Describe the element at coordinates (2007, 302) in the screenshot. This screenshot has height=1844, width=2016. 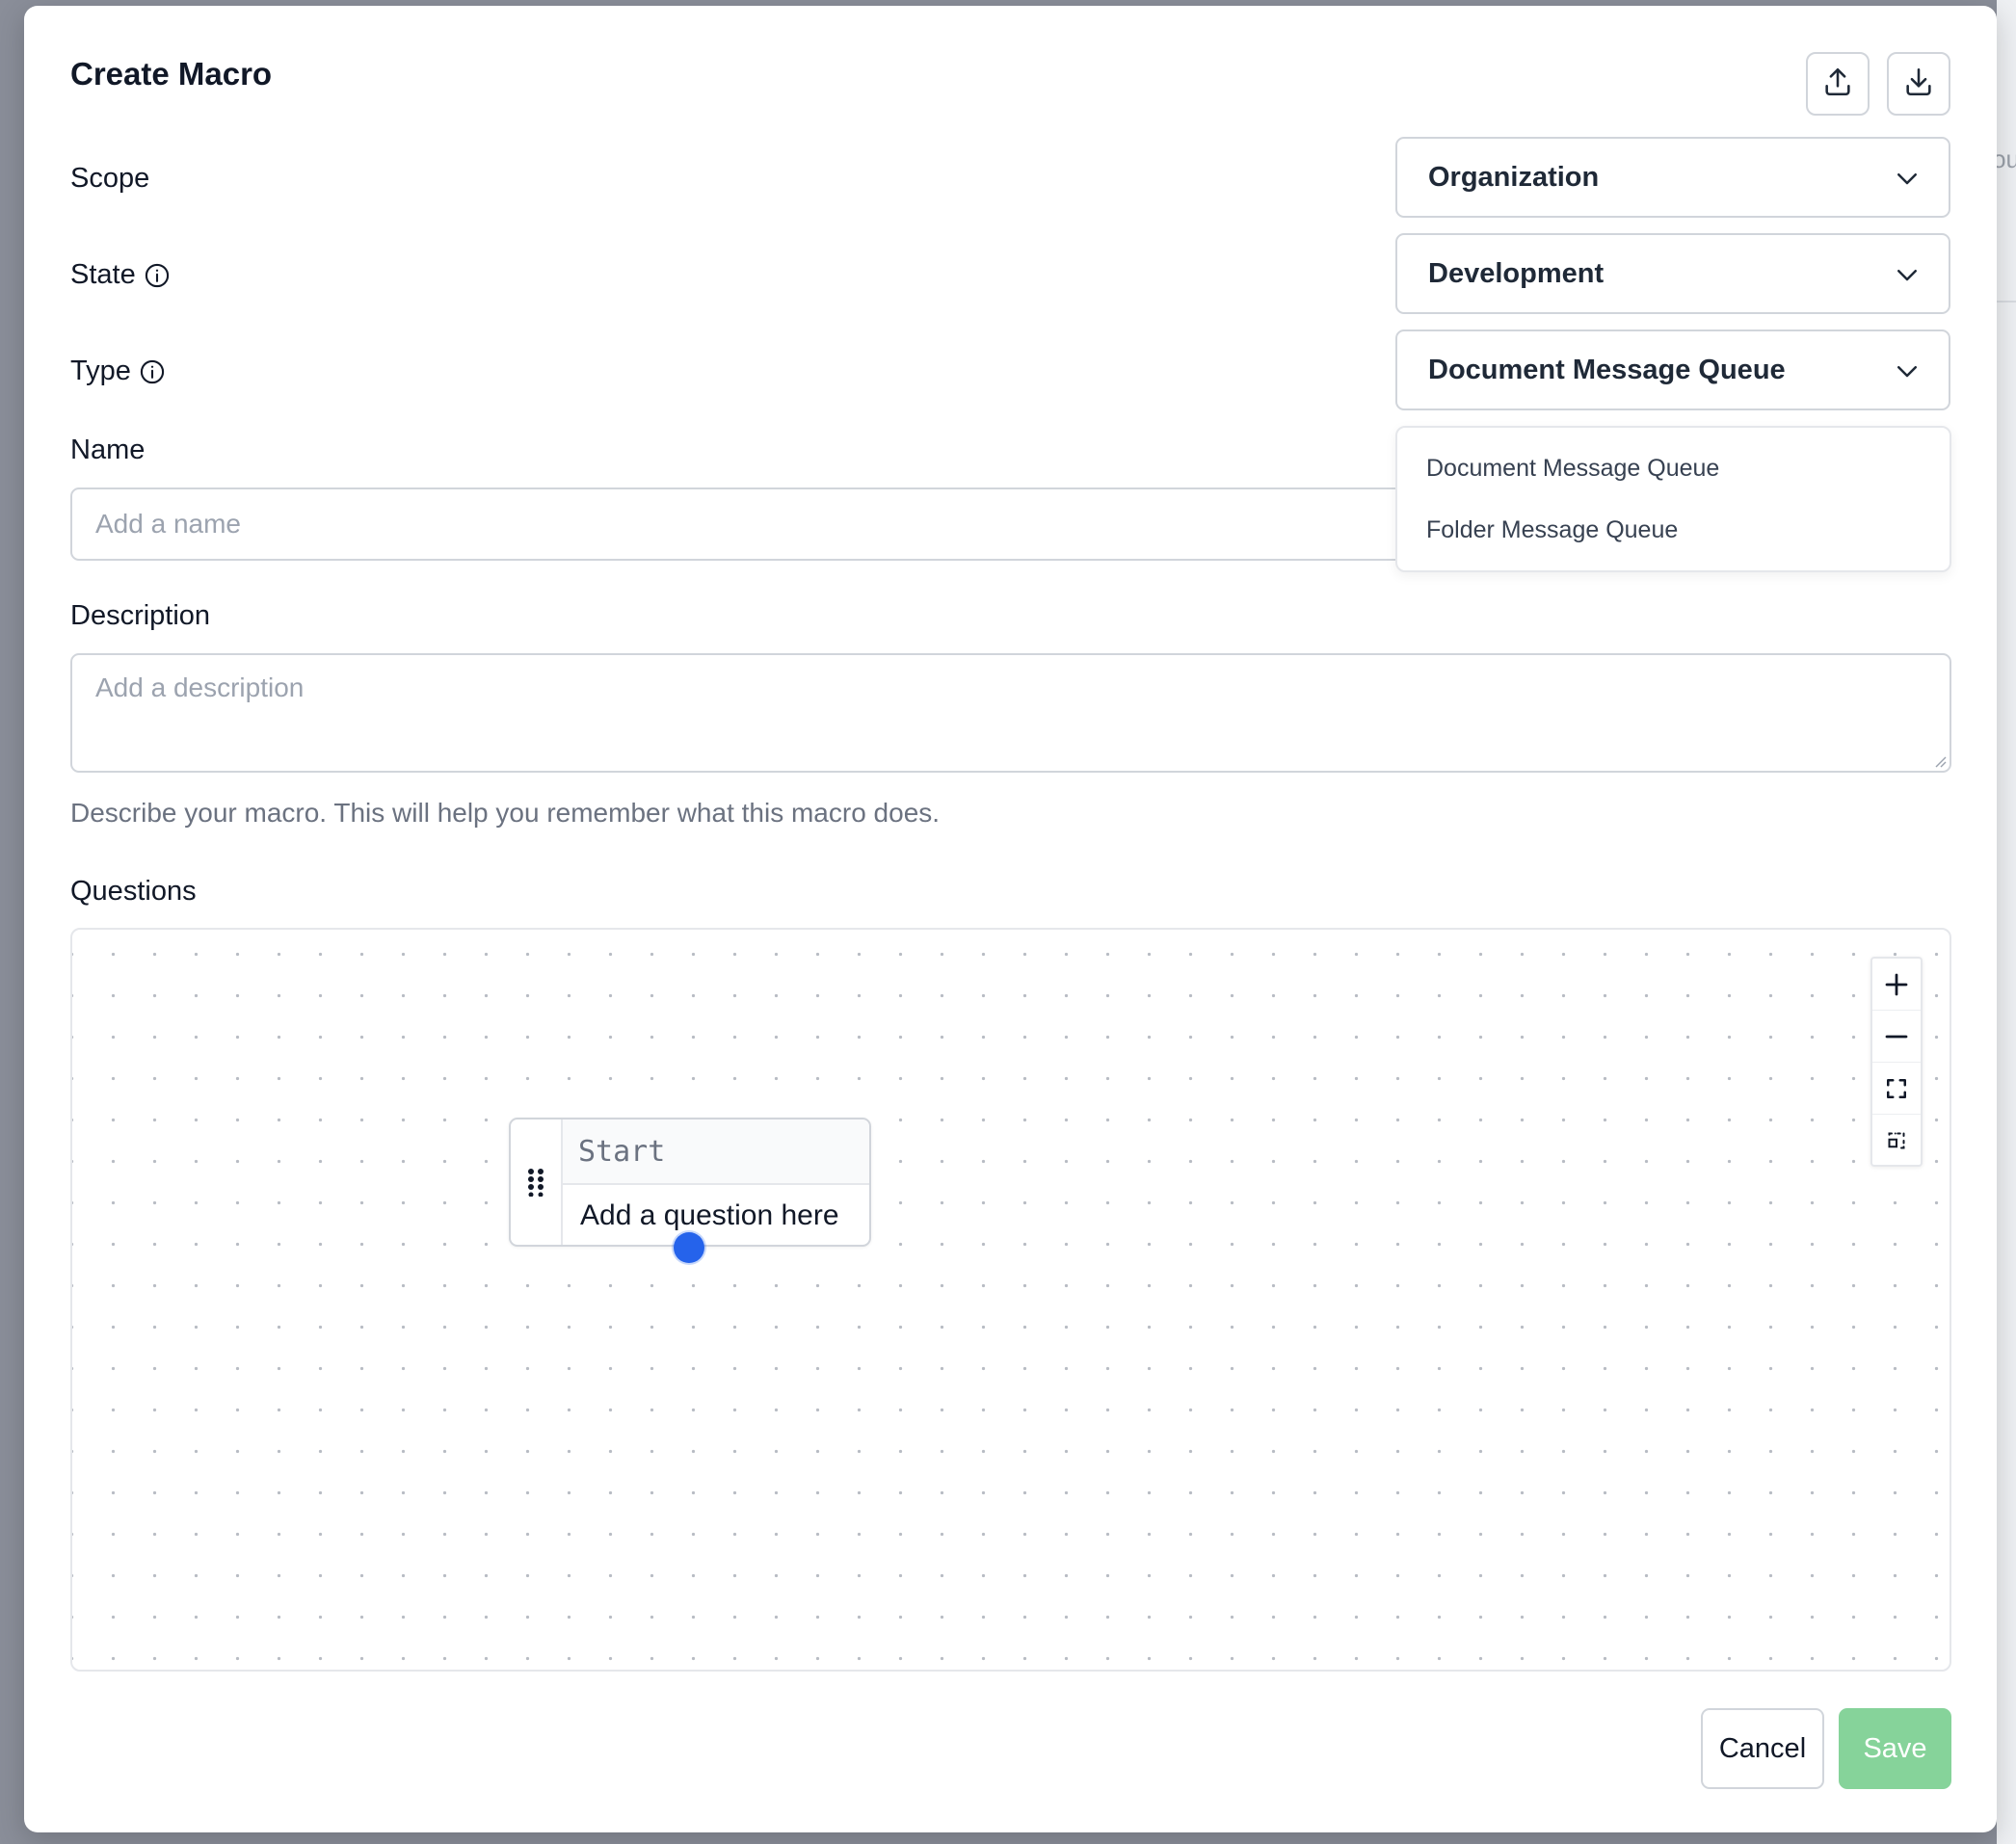
I see `background-divider` at that location.